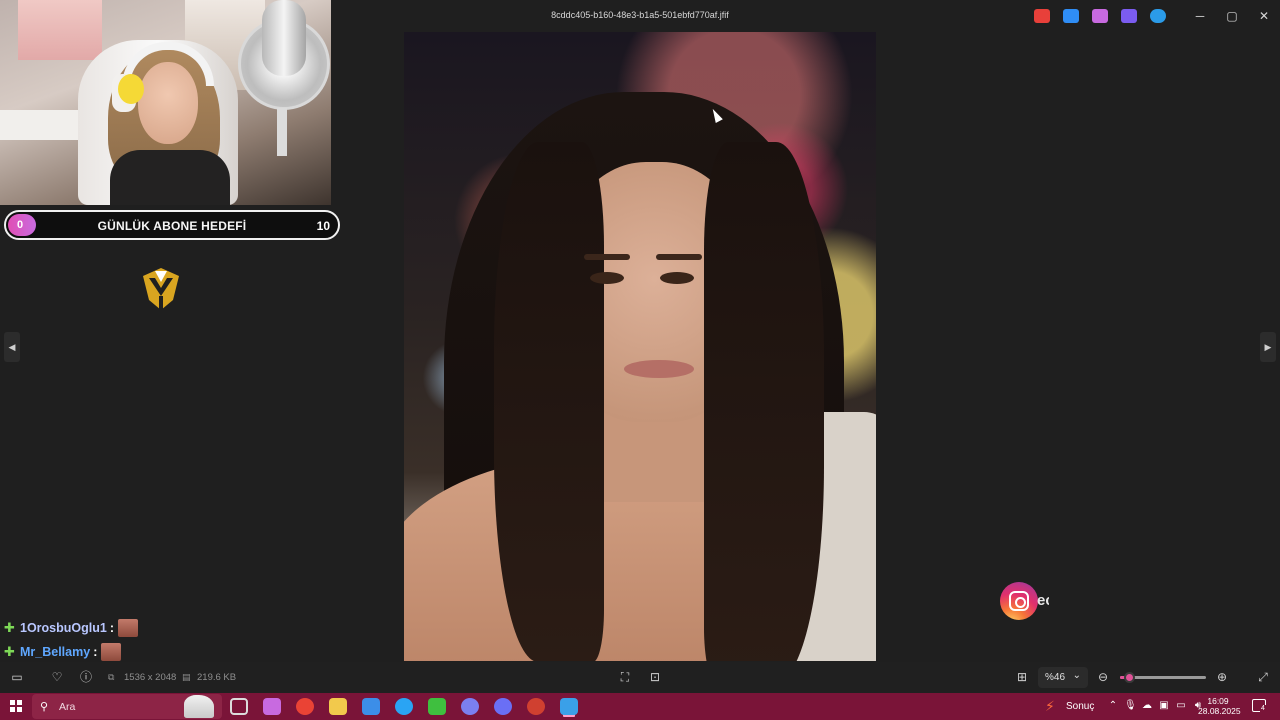 This screenshot has height=720, width=1280. Describe the element at coordinates (323, 226) in the screenshot. I see `goal-target: 10` at that location.